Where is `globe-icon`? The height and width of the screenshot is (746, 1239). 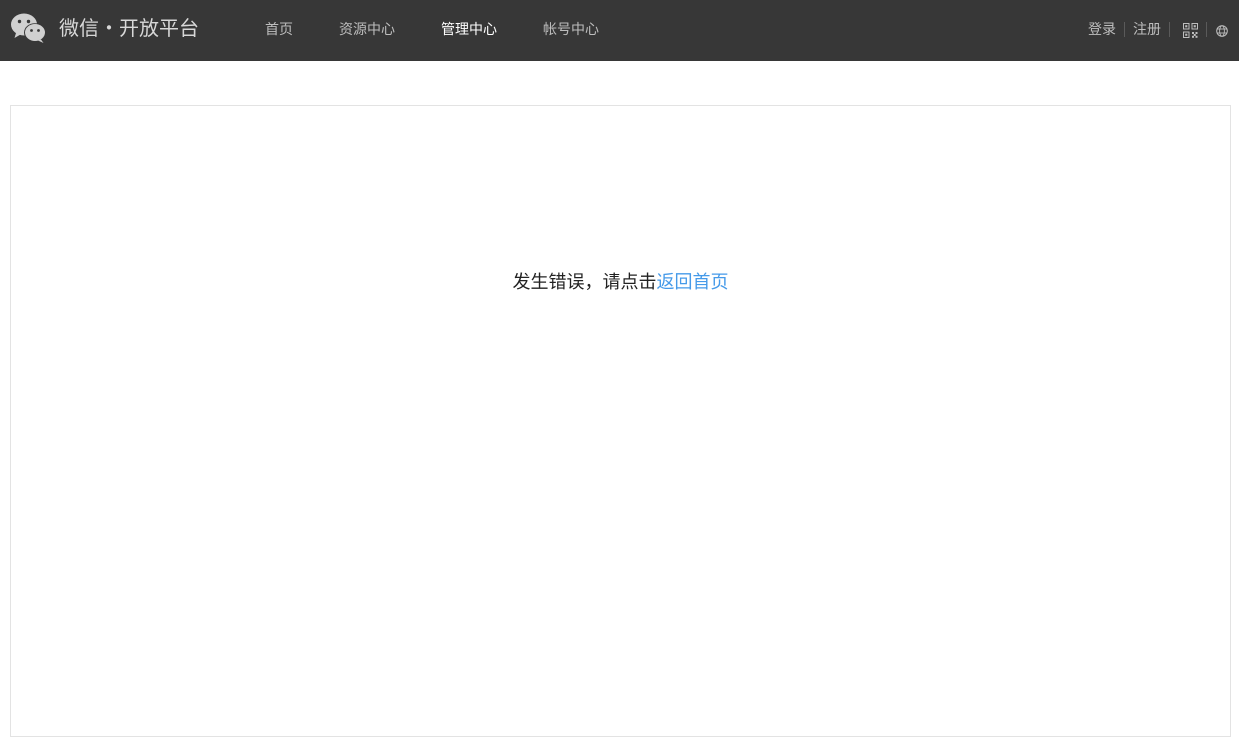
globe-icon is located at coordinates (1222, 31).